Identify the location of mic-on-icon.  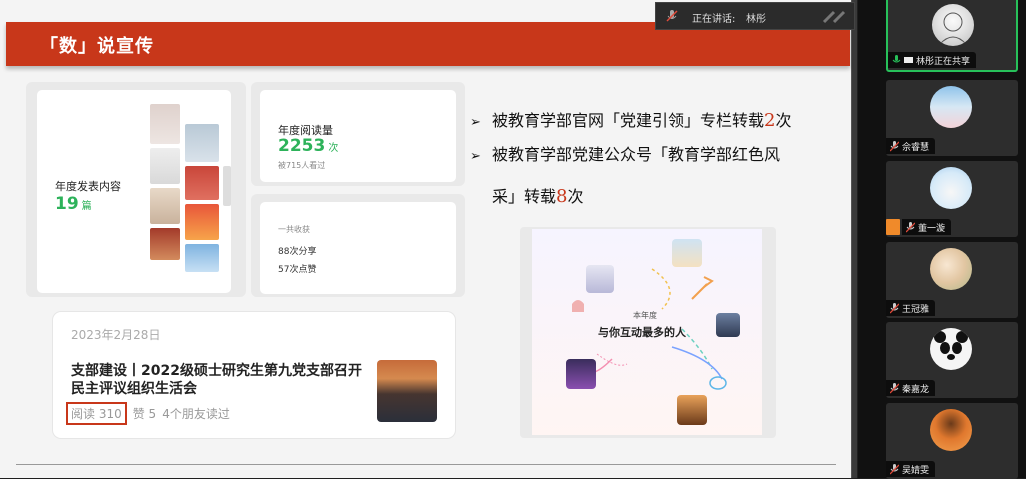
(896, 58).